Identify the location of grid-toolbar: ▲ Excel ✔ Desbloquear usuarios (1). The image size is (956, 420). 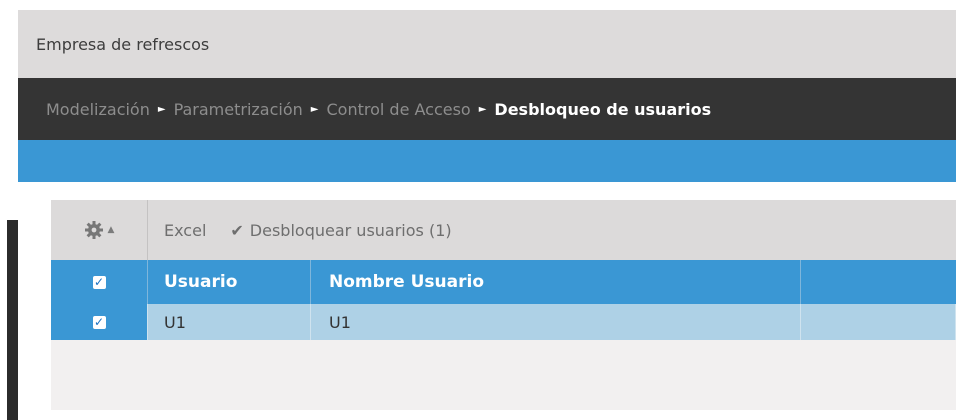
(503, 230).